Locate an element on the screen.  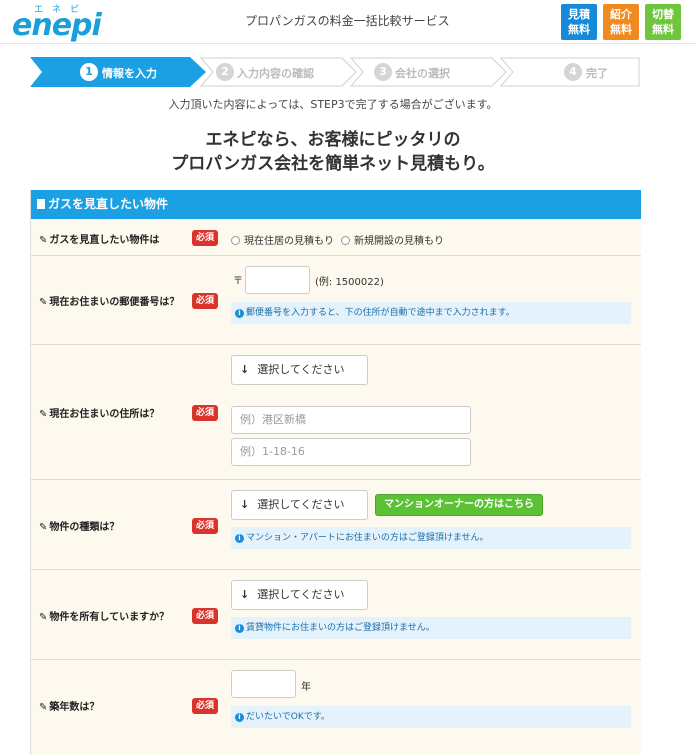
step-number: 2 is located at coordinates (225, 72).